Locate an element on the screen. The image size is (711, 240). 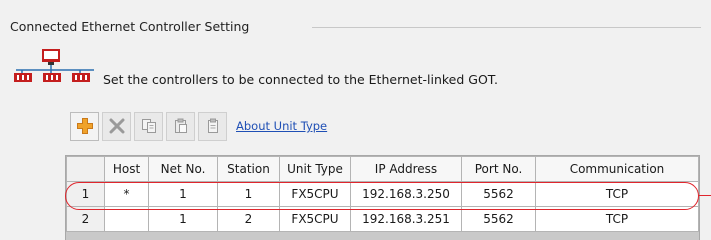
group-title: Connected Ethernet Controller Setting is located at coordinates (130, 26).